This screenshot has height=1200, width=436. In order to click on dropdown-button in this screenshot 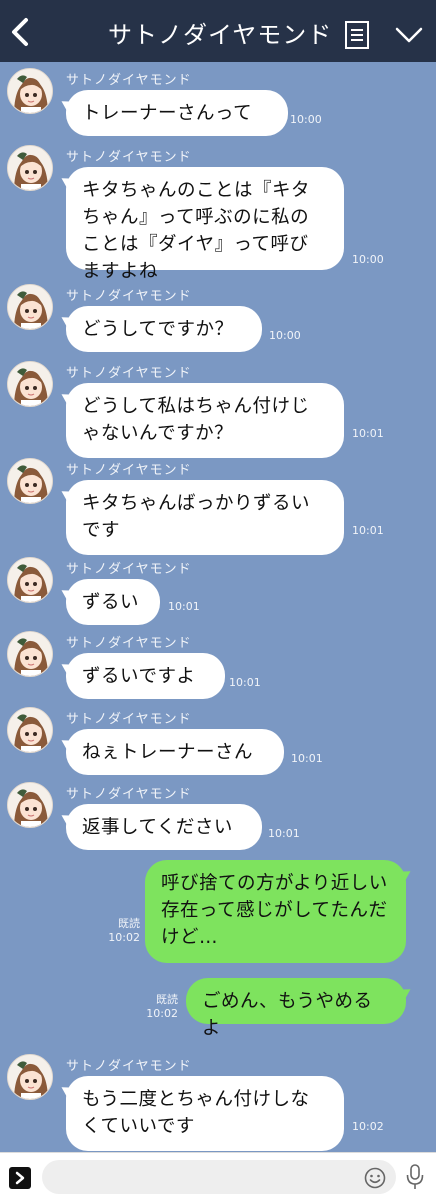, I will do `click(409, 35)`.